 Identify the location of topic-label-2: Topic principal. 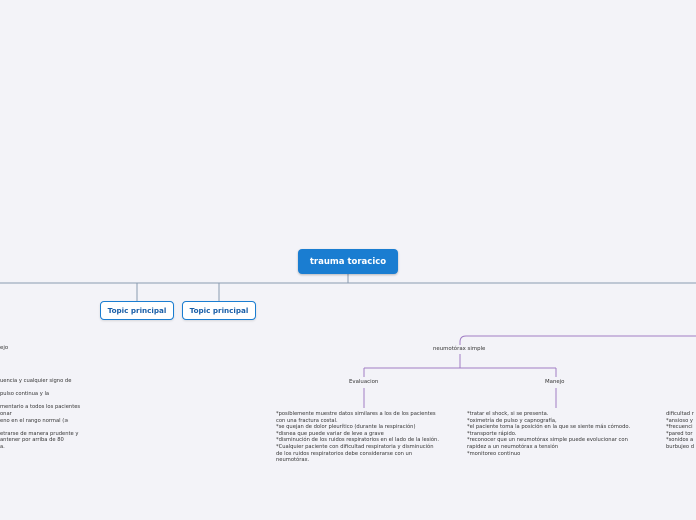
(219, 310).